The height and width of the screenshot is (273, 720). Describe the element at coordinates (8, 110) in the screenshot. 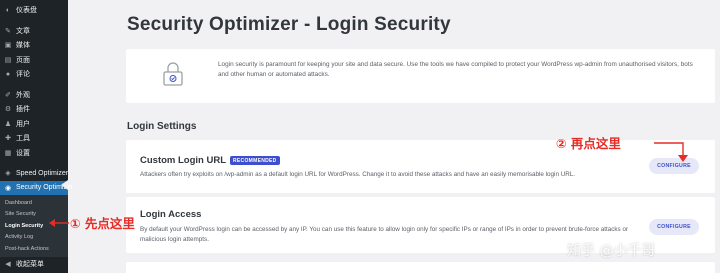

I see `plugin-icon: ⚙` at that location.